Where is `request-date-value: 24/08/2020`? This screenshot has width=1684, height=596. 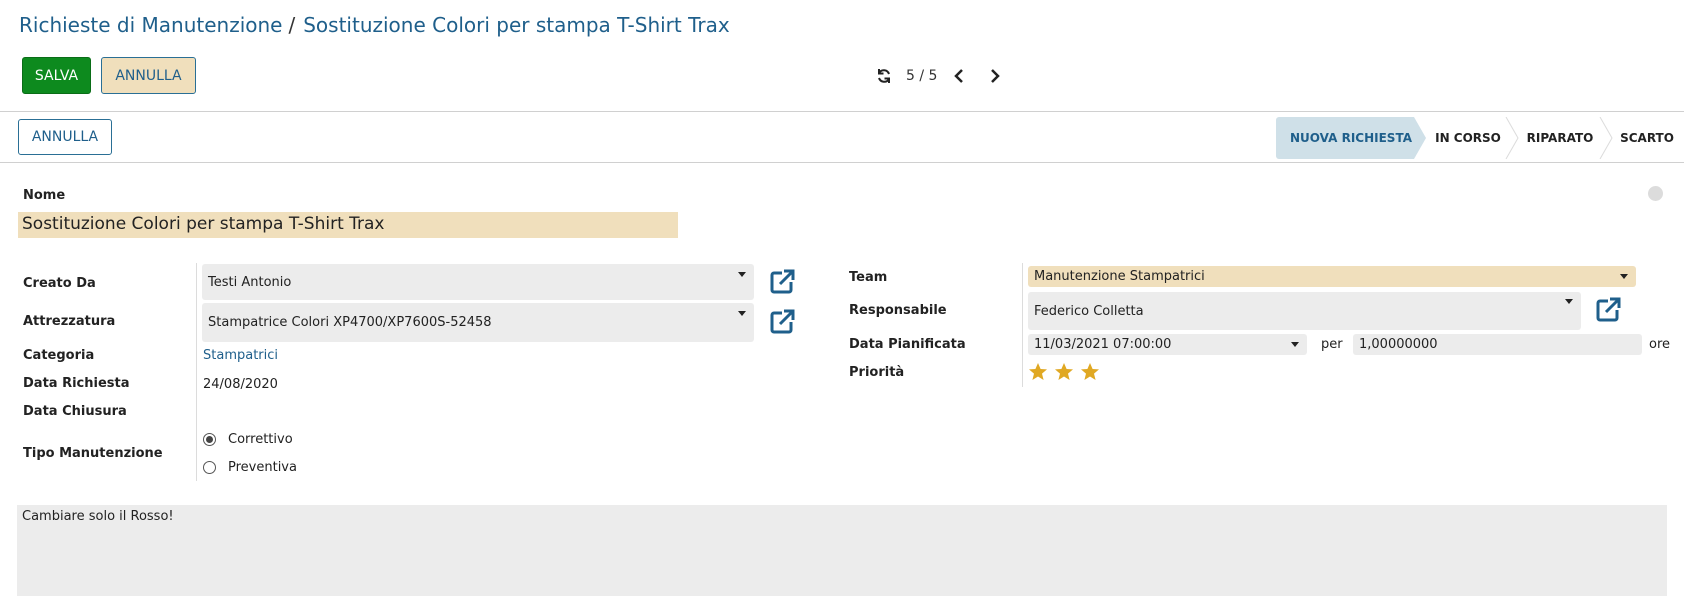
request-date-value: 24/08/2020 is located at coordinates (240, 384).